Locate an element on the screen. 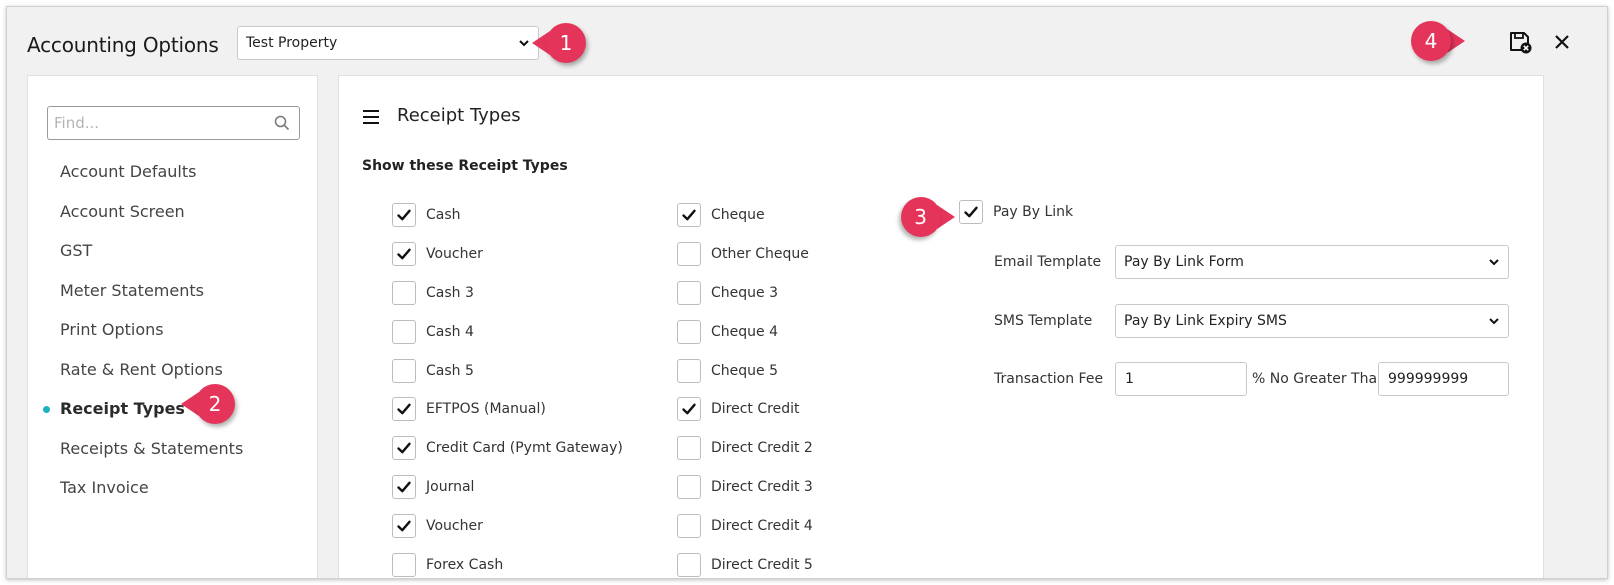 Image resolution: width=1614 pixels, height=585 pixels. section-title: Receipt Types is located at coordinates (459, 115).